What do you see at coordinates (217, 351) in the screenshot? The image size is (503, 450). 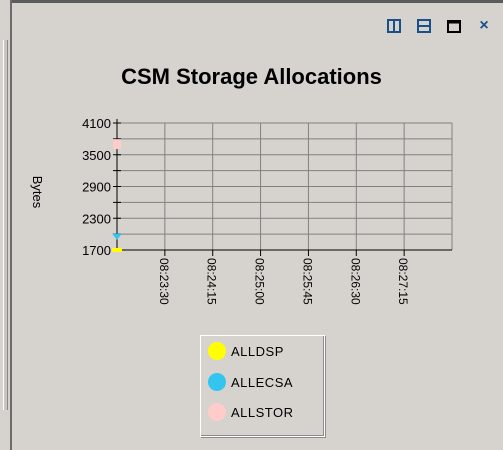 I see `legend-swatch-alldsp` at bounding box center [217, 351].